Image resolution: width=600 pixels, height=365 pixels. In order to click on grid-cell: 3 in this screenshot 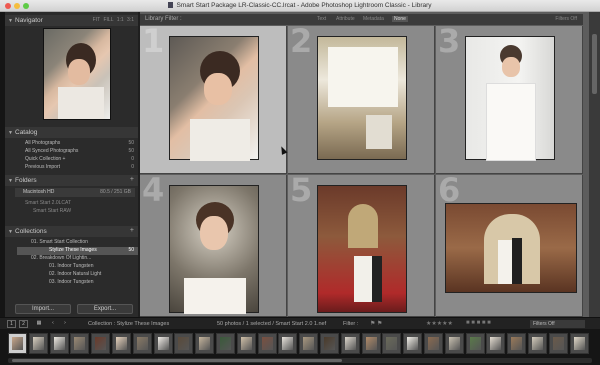, I will do `click(509, 100)`.